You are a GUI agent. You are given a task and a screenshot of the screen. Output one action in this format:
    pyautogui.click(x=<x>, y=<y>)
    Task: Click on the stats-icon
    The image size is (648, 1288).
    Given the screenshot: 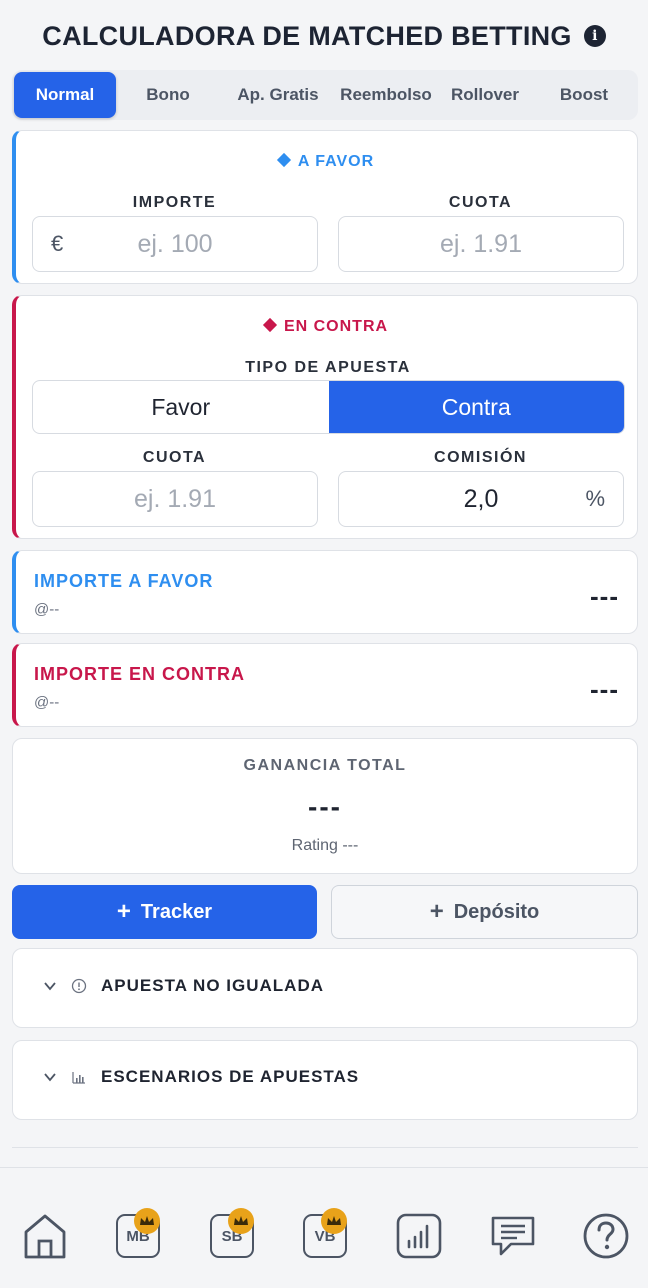 What is the action you would take?
    pyautogui.click(x=419, y=1236)
    